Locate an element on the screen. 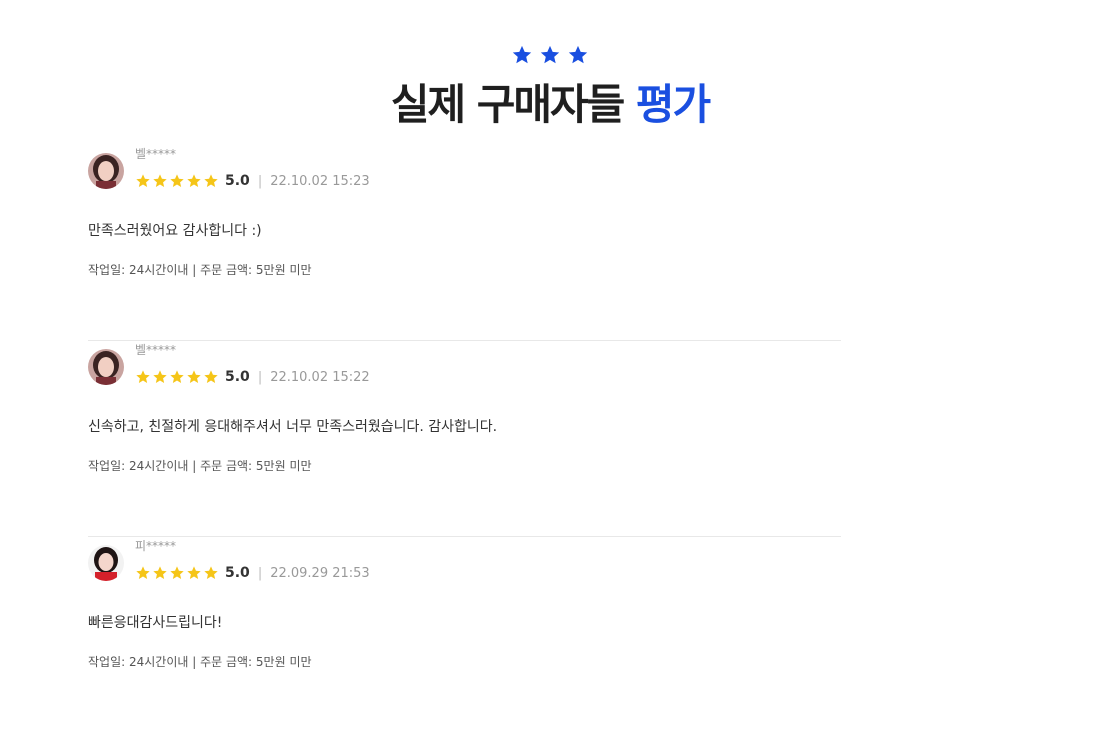  page-title: 실제 구매자들 평가 is located at coordinates (550, 105).